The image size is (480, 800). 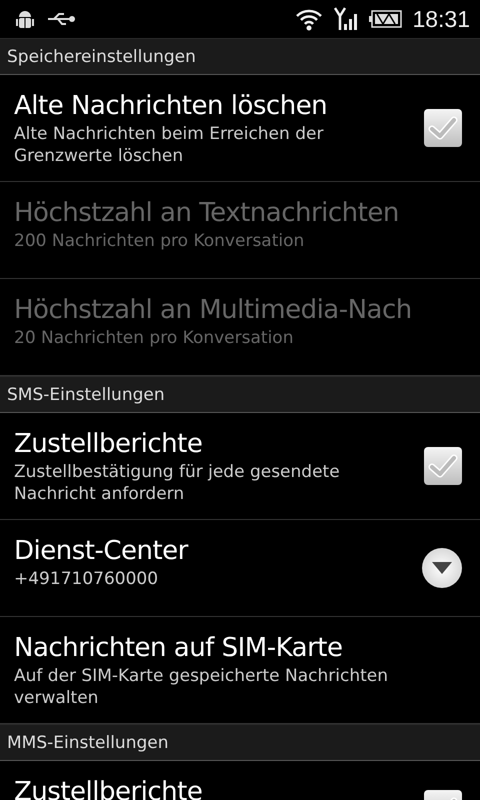 What do you see at coordinates (61, 19) in the screenshot?
I see `usb-icon` at bounding box center [61, 19].